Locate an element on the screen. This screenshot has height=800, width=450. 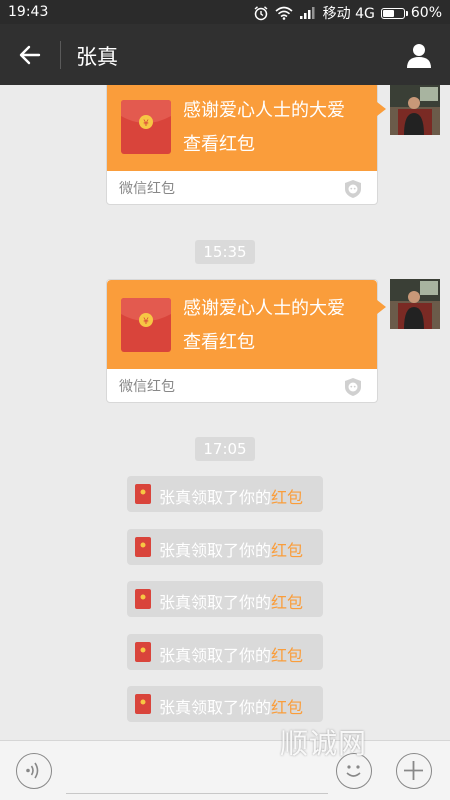
wifi-icon is located at coordinates (284, 13).